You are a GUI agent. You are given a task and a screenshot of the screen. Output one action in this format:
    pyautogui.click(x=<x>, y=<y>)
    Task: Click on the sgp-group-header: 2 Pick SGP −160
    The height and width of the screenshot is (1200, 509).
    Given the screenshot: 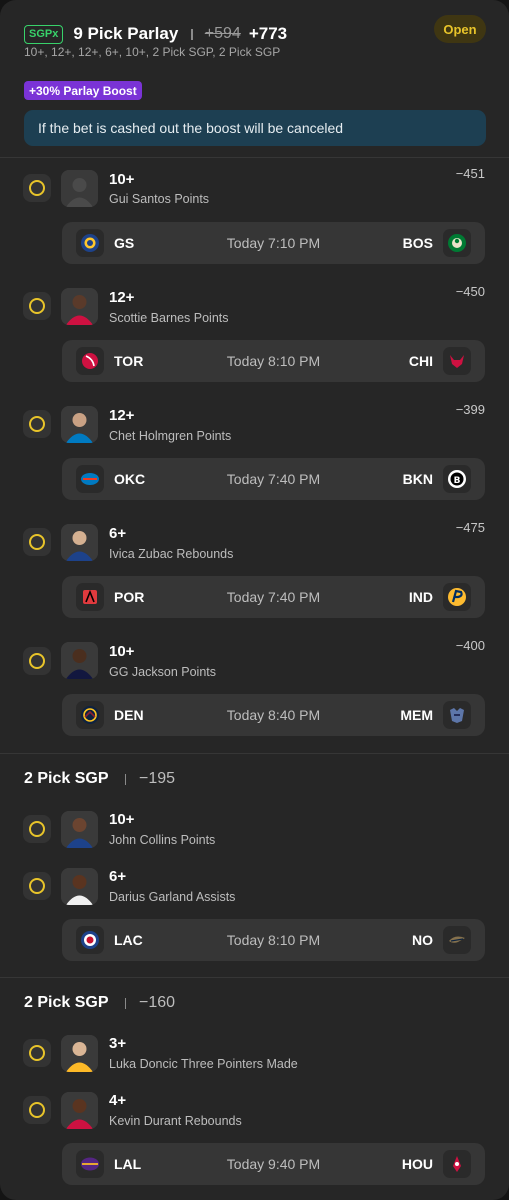 What is the action you would take?
    pyautogui.click(x=99, y=1003)
    